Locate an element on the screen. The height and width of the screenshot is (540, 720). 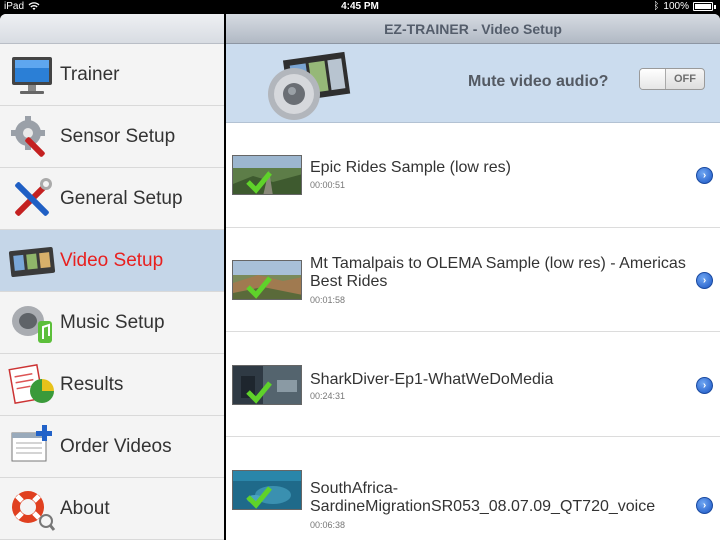
sidebar-item-label: Video Setup is located at coordinates (112, 260).